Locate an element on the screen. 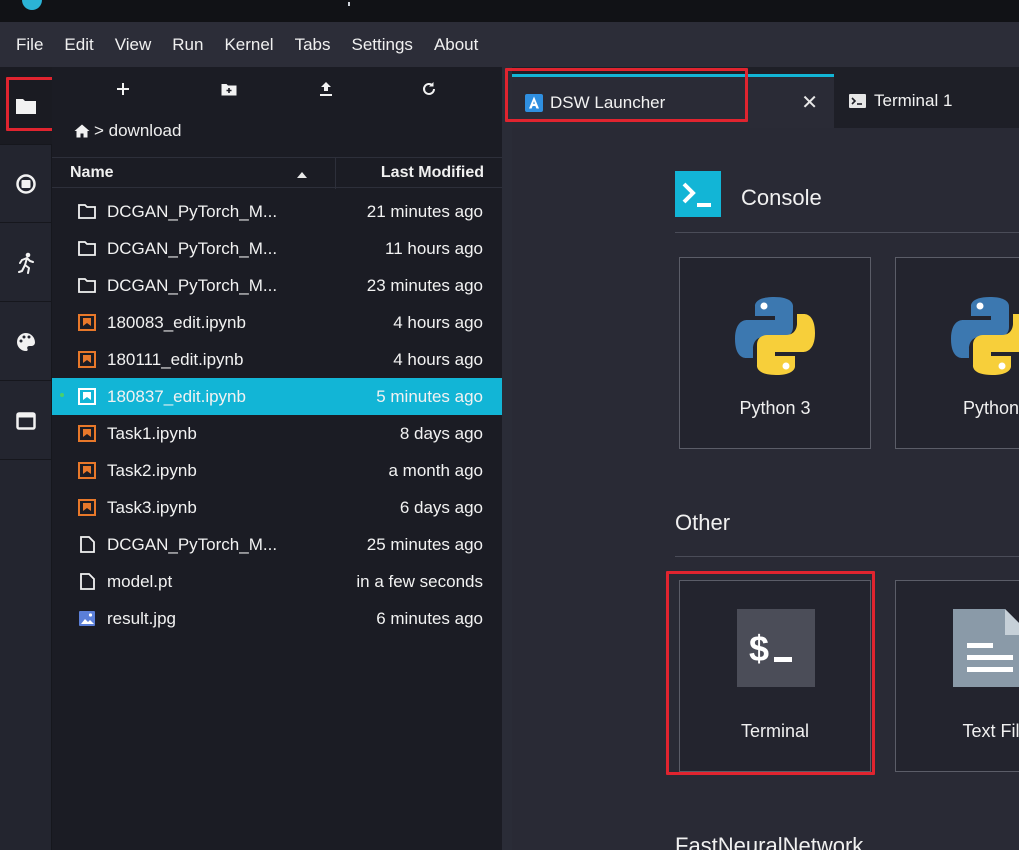 The width and height of the screenshot is (1019, 850). file-name: result.jpg is located at coordinates (141, 618).